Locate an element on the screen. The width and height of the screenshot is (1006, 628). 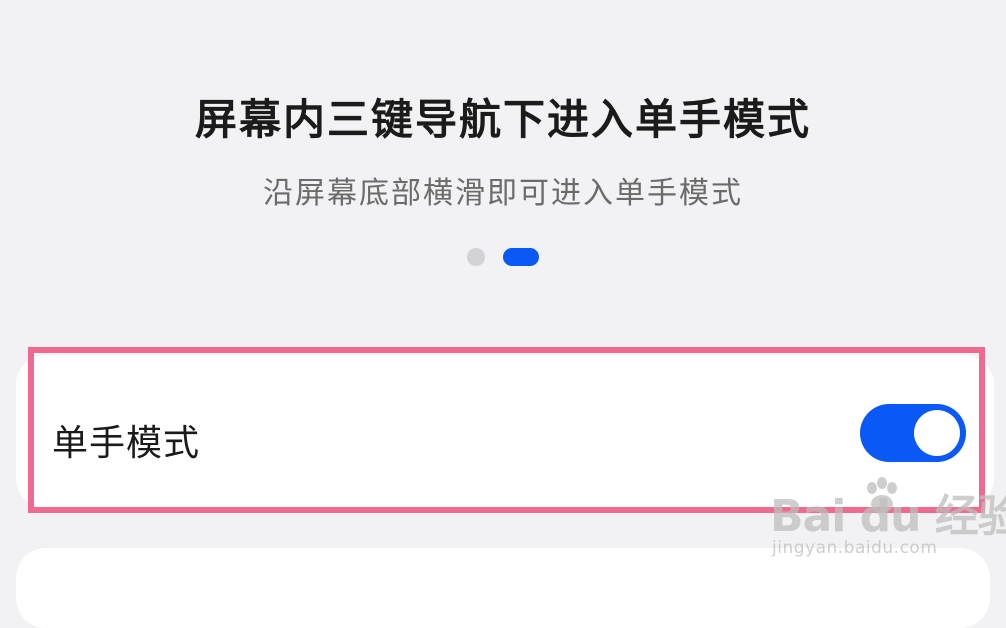
watermark-url: jingyan.baidu.com is located at coordinates (855, 548).